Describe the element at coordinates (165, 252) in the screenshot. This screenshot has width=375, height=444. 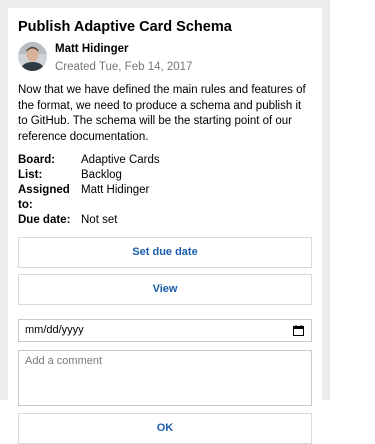
I see `set-due-date-button: Set due date` at that location.